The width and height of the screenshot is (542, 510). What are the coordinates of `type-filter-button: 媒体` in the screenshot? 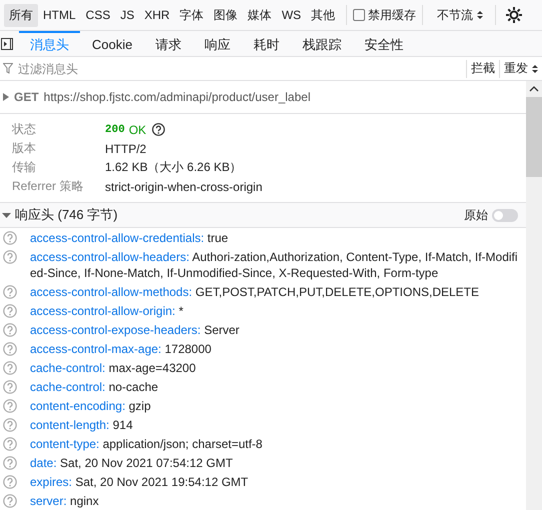 It's located at (259, 15).